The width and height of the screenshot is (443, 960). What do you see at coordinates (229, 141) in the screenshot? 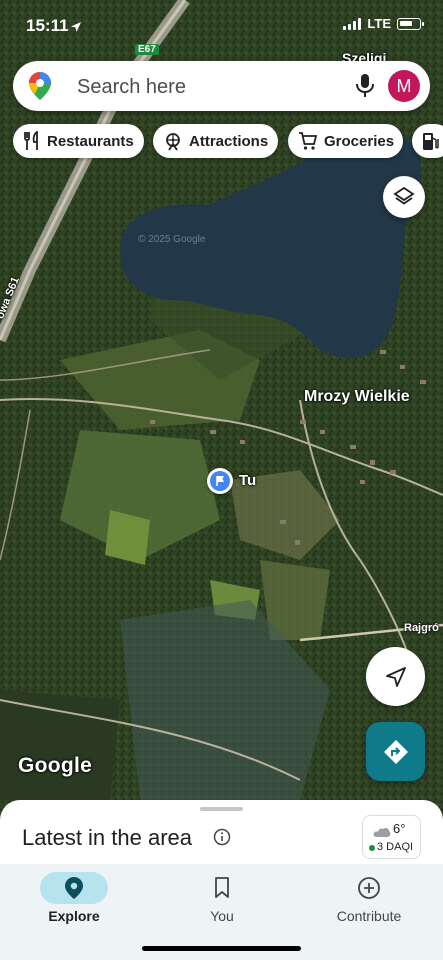
I see `chip-attractions-label: Attractions` at bounding box center [229, 141].